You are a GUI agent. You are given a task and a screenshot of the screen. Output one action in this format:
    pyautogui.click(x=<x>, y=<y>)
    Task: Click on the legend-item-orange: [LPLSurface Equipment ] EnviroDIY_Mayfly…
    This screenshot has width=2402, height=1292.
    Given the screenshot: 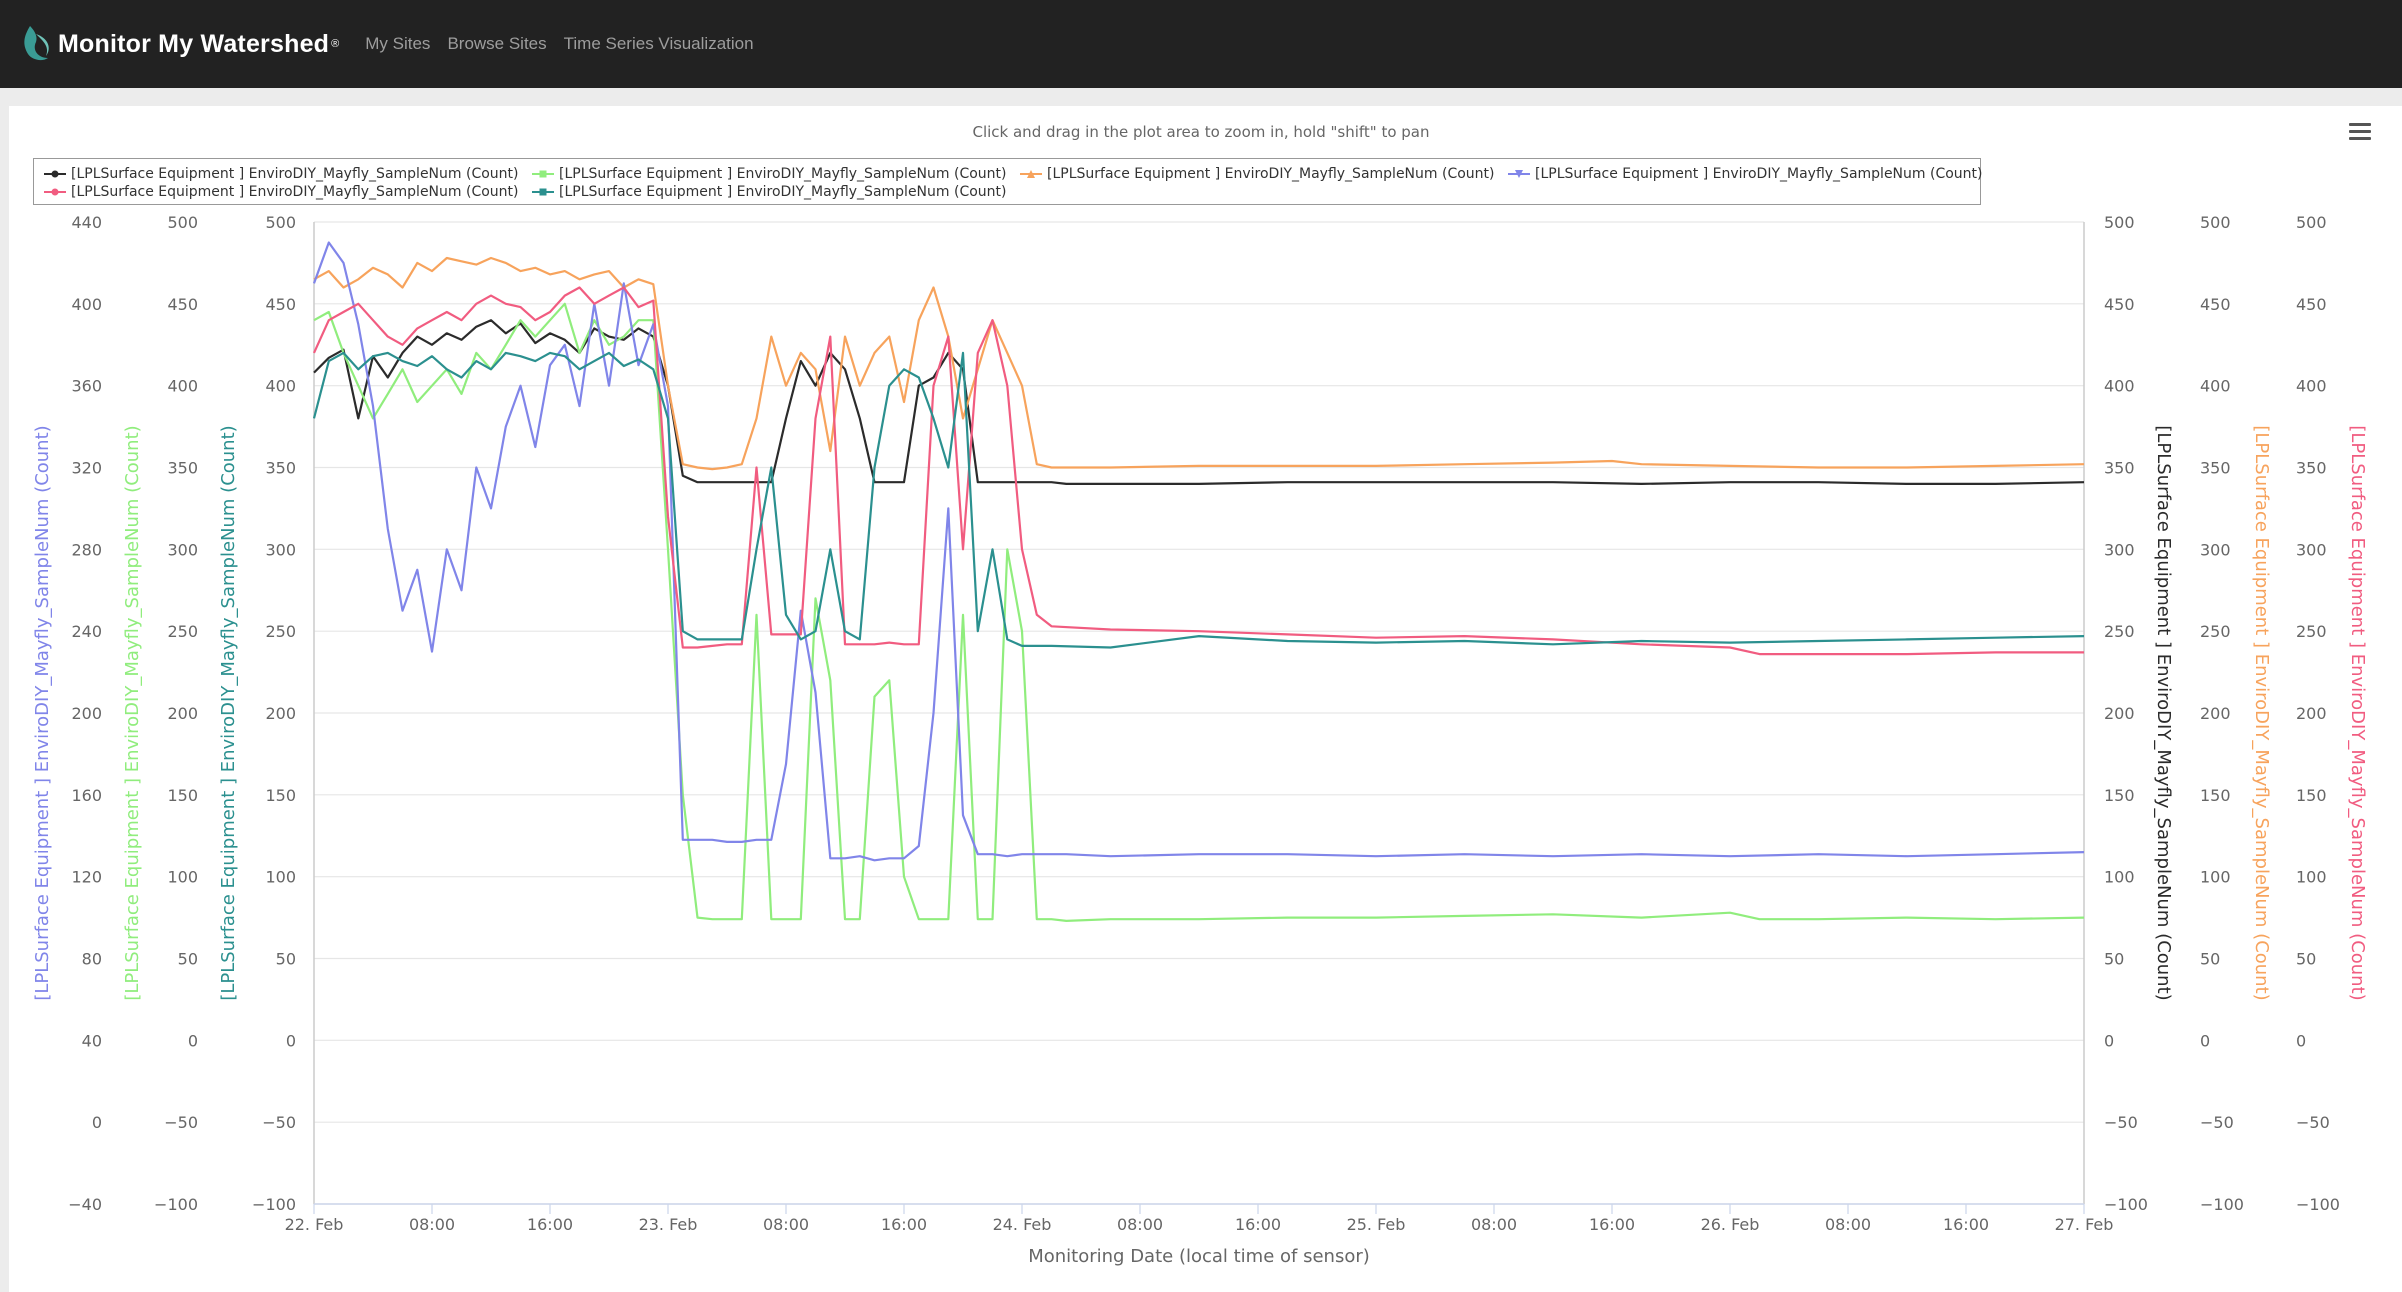 What is the action you would take?
    pyautogui.click(x=1257, y=174)
    